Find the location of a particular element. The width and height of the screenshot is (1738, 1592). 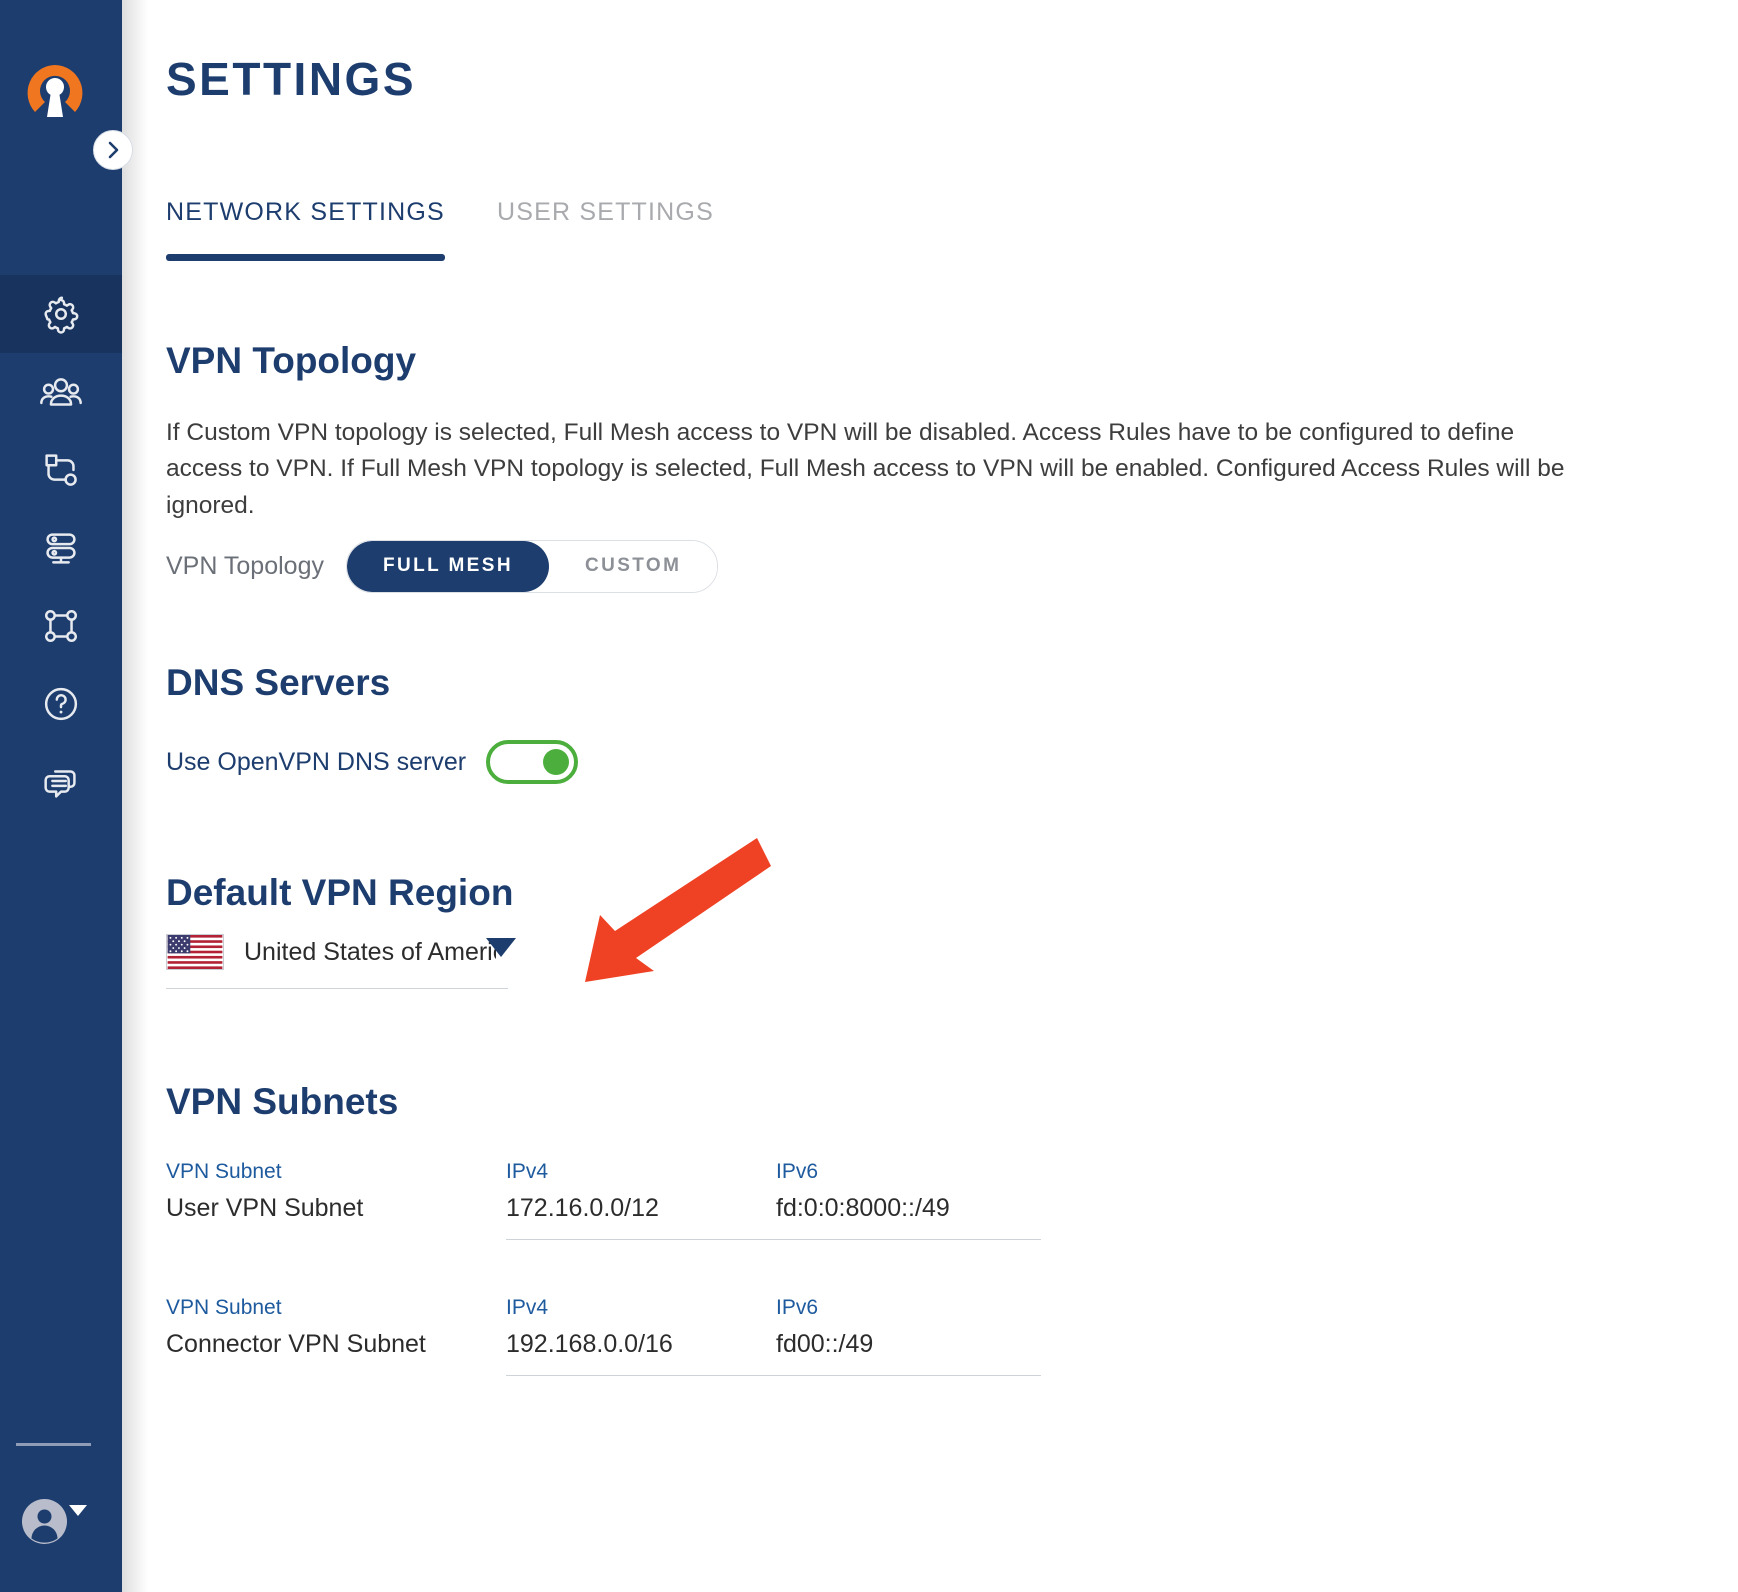

sidebar-item-connectors is located at coordinates (61, 470).